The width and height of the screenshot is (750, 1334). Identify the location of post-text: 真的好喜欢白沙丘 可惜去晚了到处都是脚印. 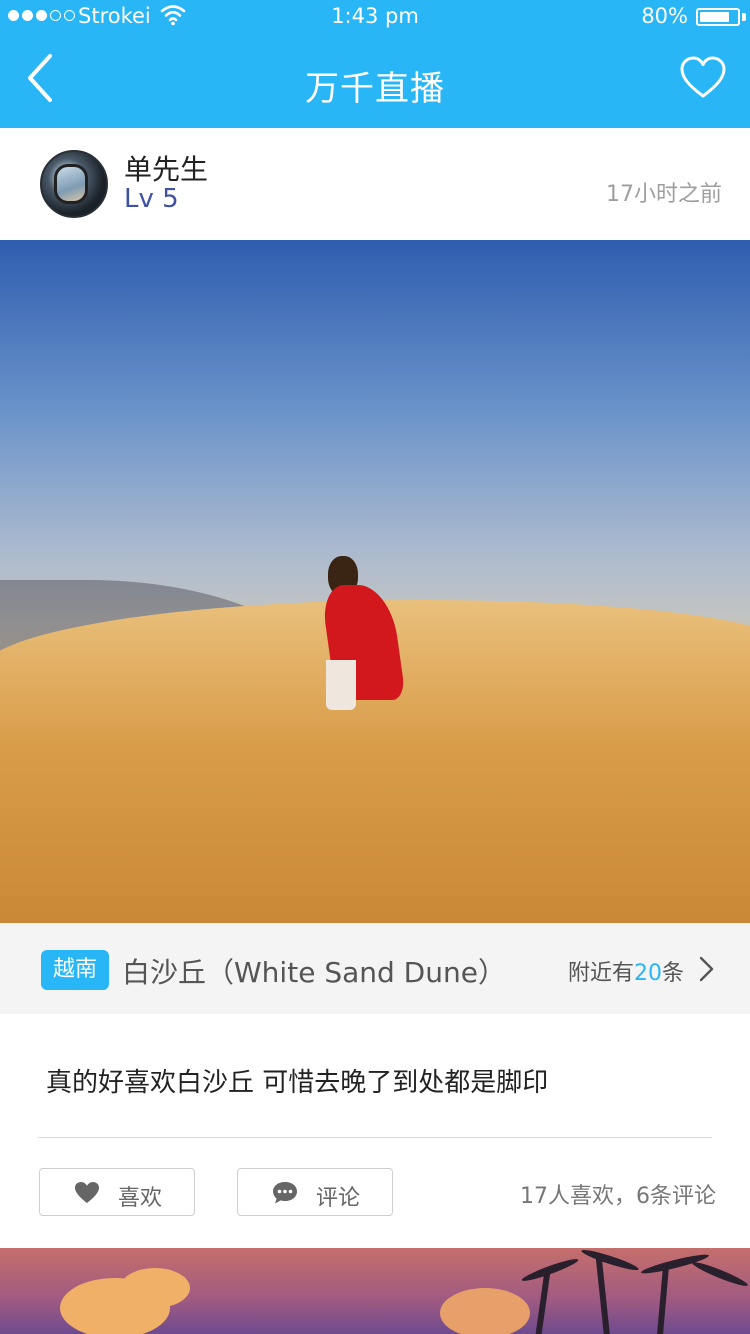
(297, 1083).